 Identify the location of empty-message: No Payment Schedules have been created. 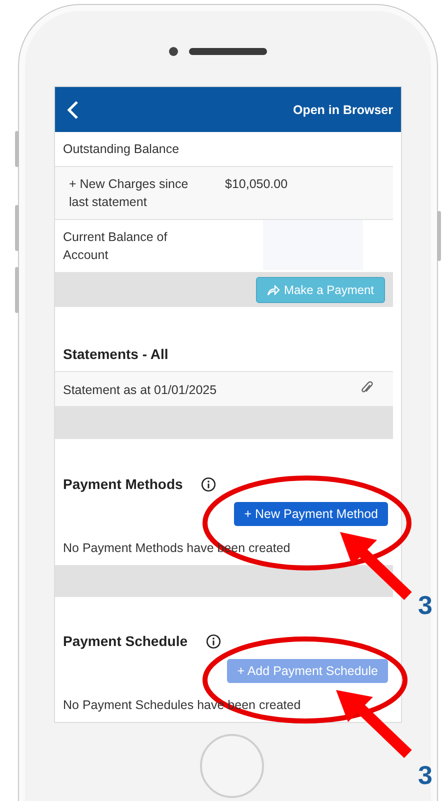
(182, 705).